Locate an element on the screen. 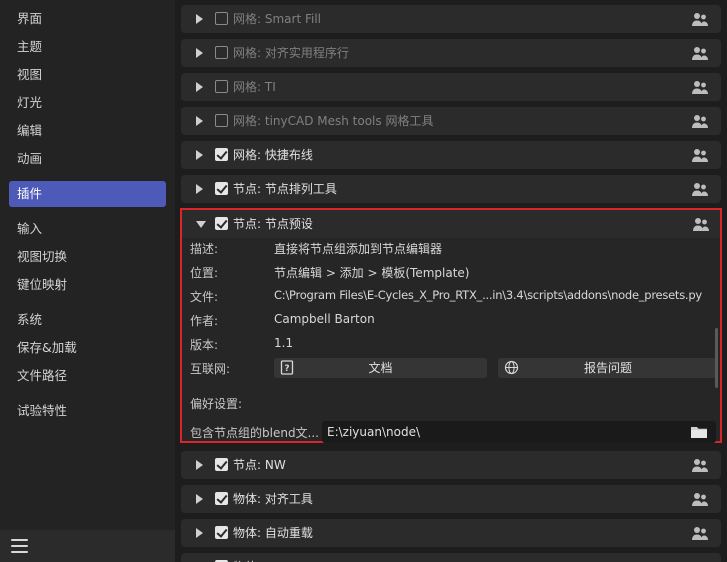 The image size is (727, 562). addon-row: 网格: tinyCAD Mesh tools 网格工具 is located at coordinates (451, 121).